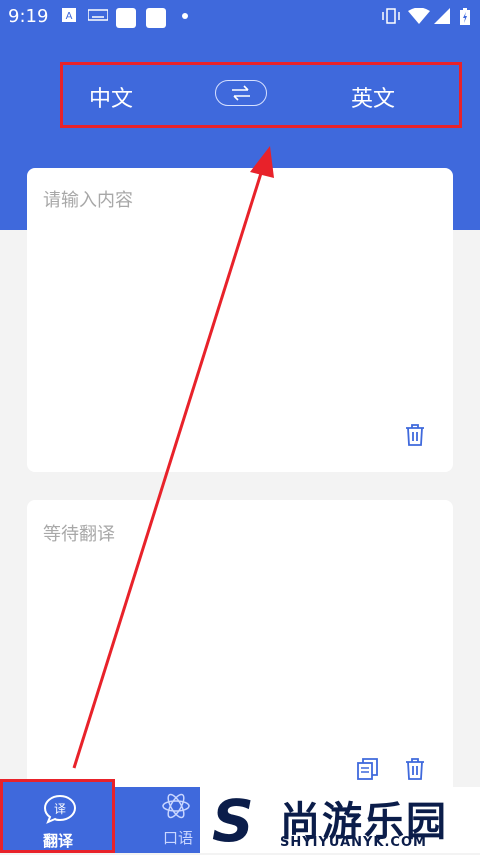 Image resolution: width=480 pixels, height=855 pixels. What do you see at coordinates (353, 842) in the screenshot?
I see `watermark-site: SHYIYUANYK.COM` at bounding box center [353, 842].